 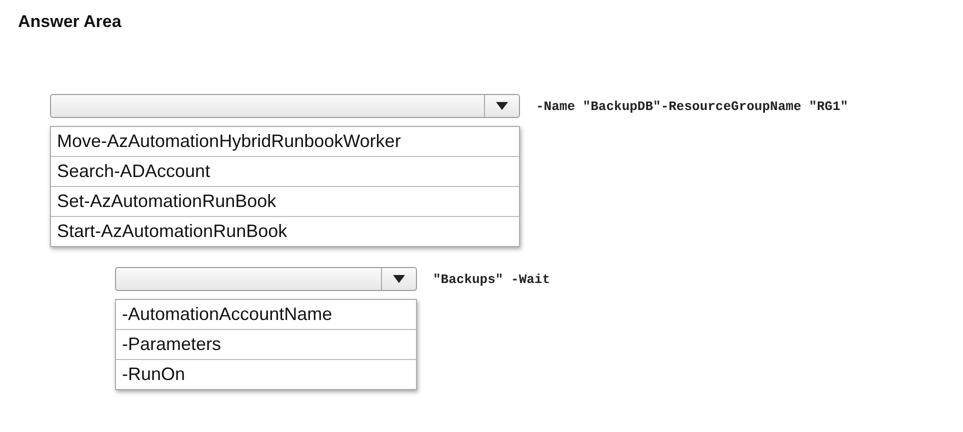 What do you see at coordinates (285, 231) in the screenshot?
I see `dropdown-option: Start-AzAutomationRunBook` at bounding box center [285, 231].